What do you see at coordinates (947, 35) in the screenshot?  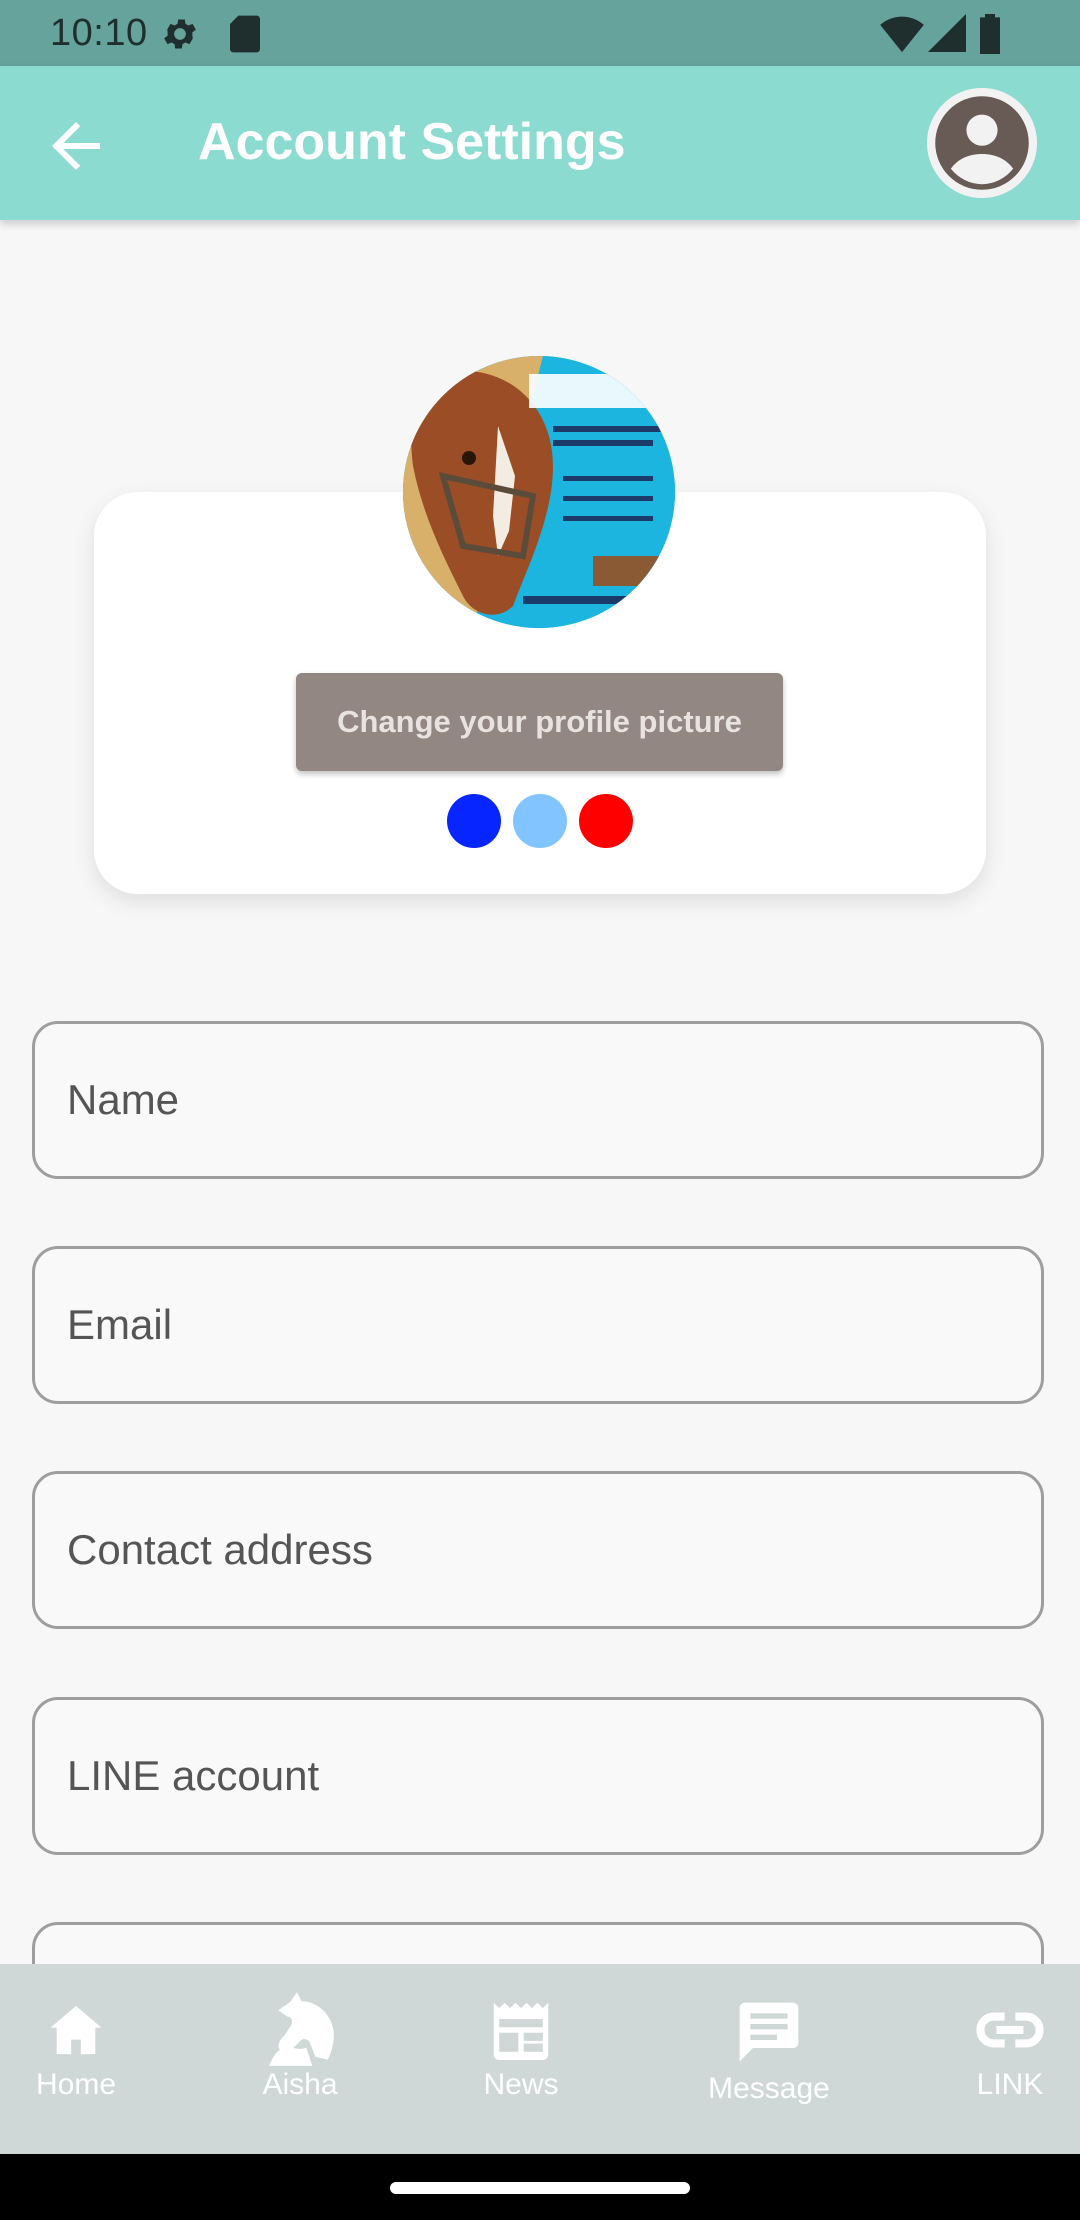 I see `signal-icon` at bounding box center [947, 35].